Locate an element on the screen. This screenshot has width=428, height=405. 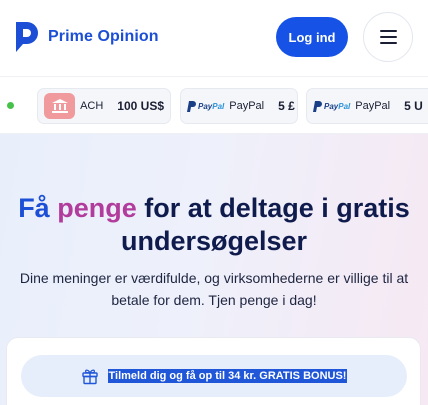
hamburger-icon is located at coordinates (388, 37).